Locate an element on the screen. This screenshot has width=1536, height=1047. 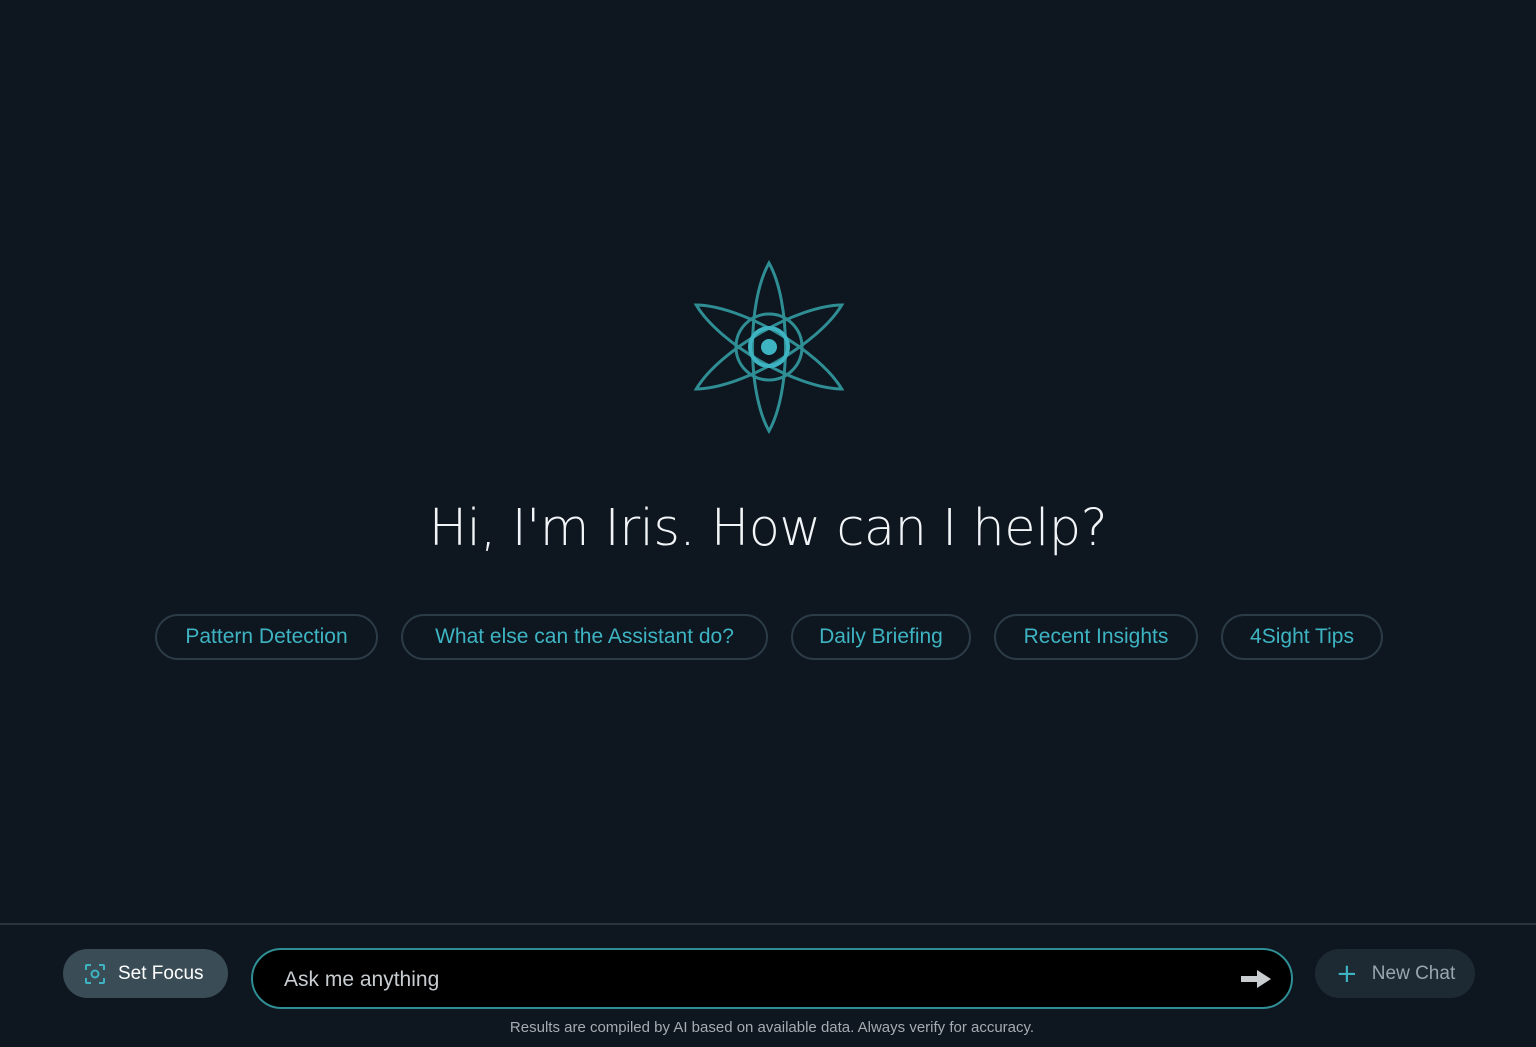
set-focus-label: Set Focus is located at coordinates (161, 973).